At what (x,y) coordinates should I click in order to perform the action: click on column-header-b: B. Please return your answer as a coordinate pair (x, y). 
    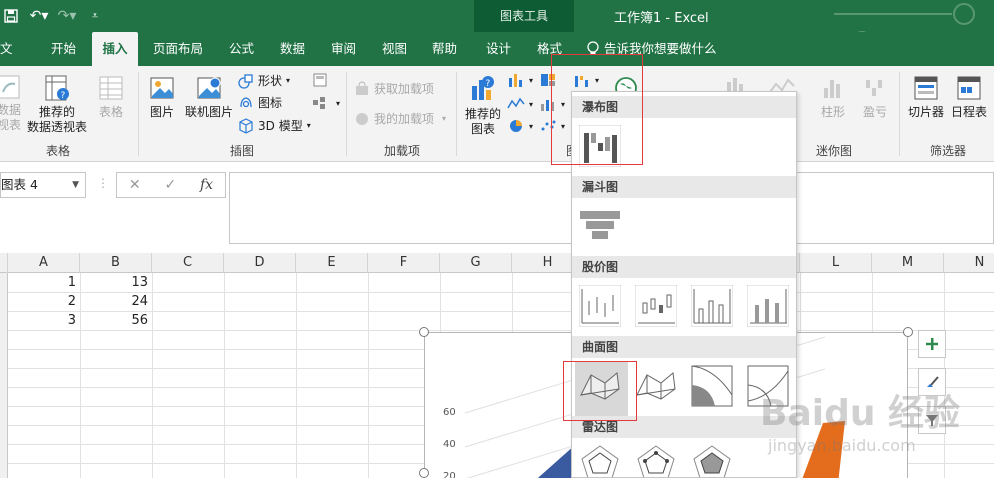
    Looking at the image, I should click on (116, 263).